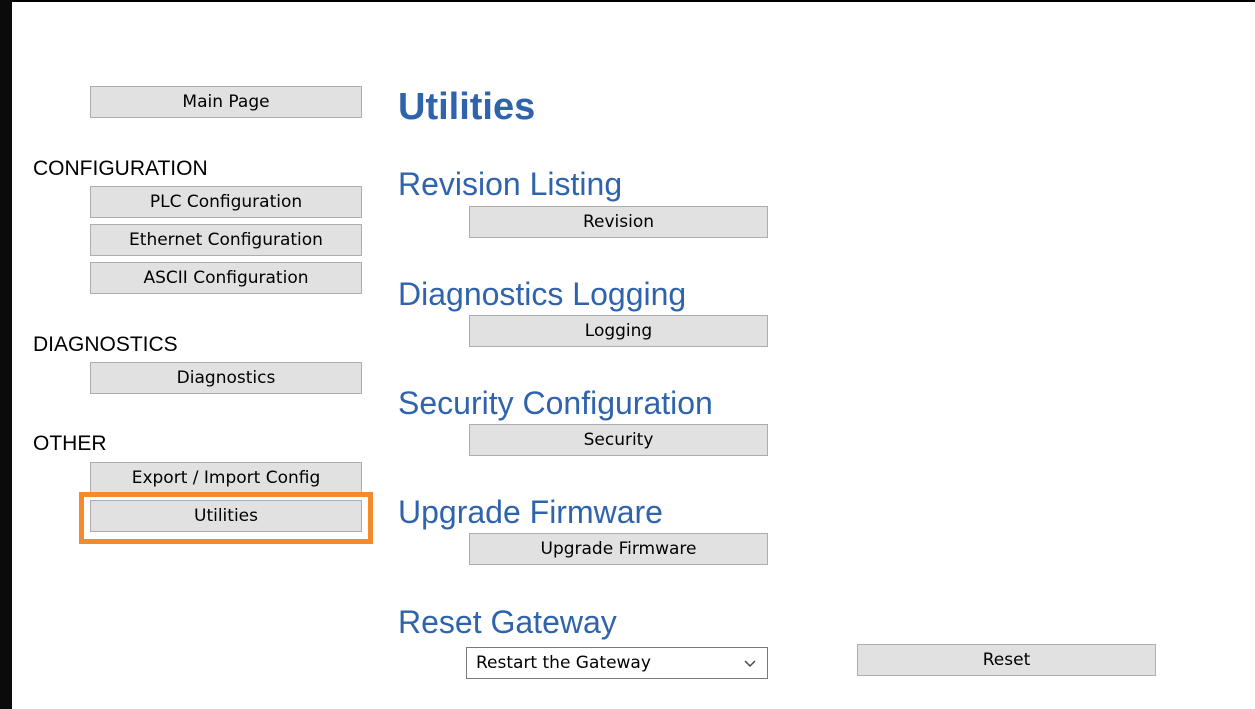  I want to click on diagnostics-logging-heading: Diagnostics Logging, so click(542, 294).